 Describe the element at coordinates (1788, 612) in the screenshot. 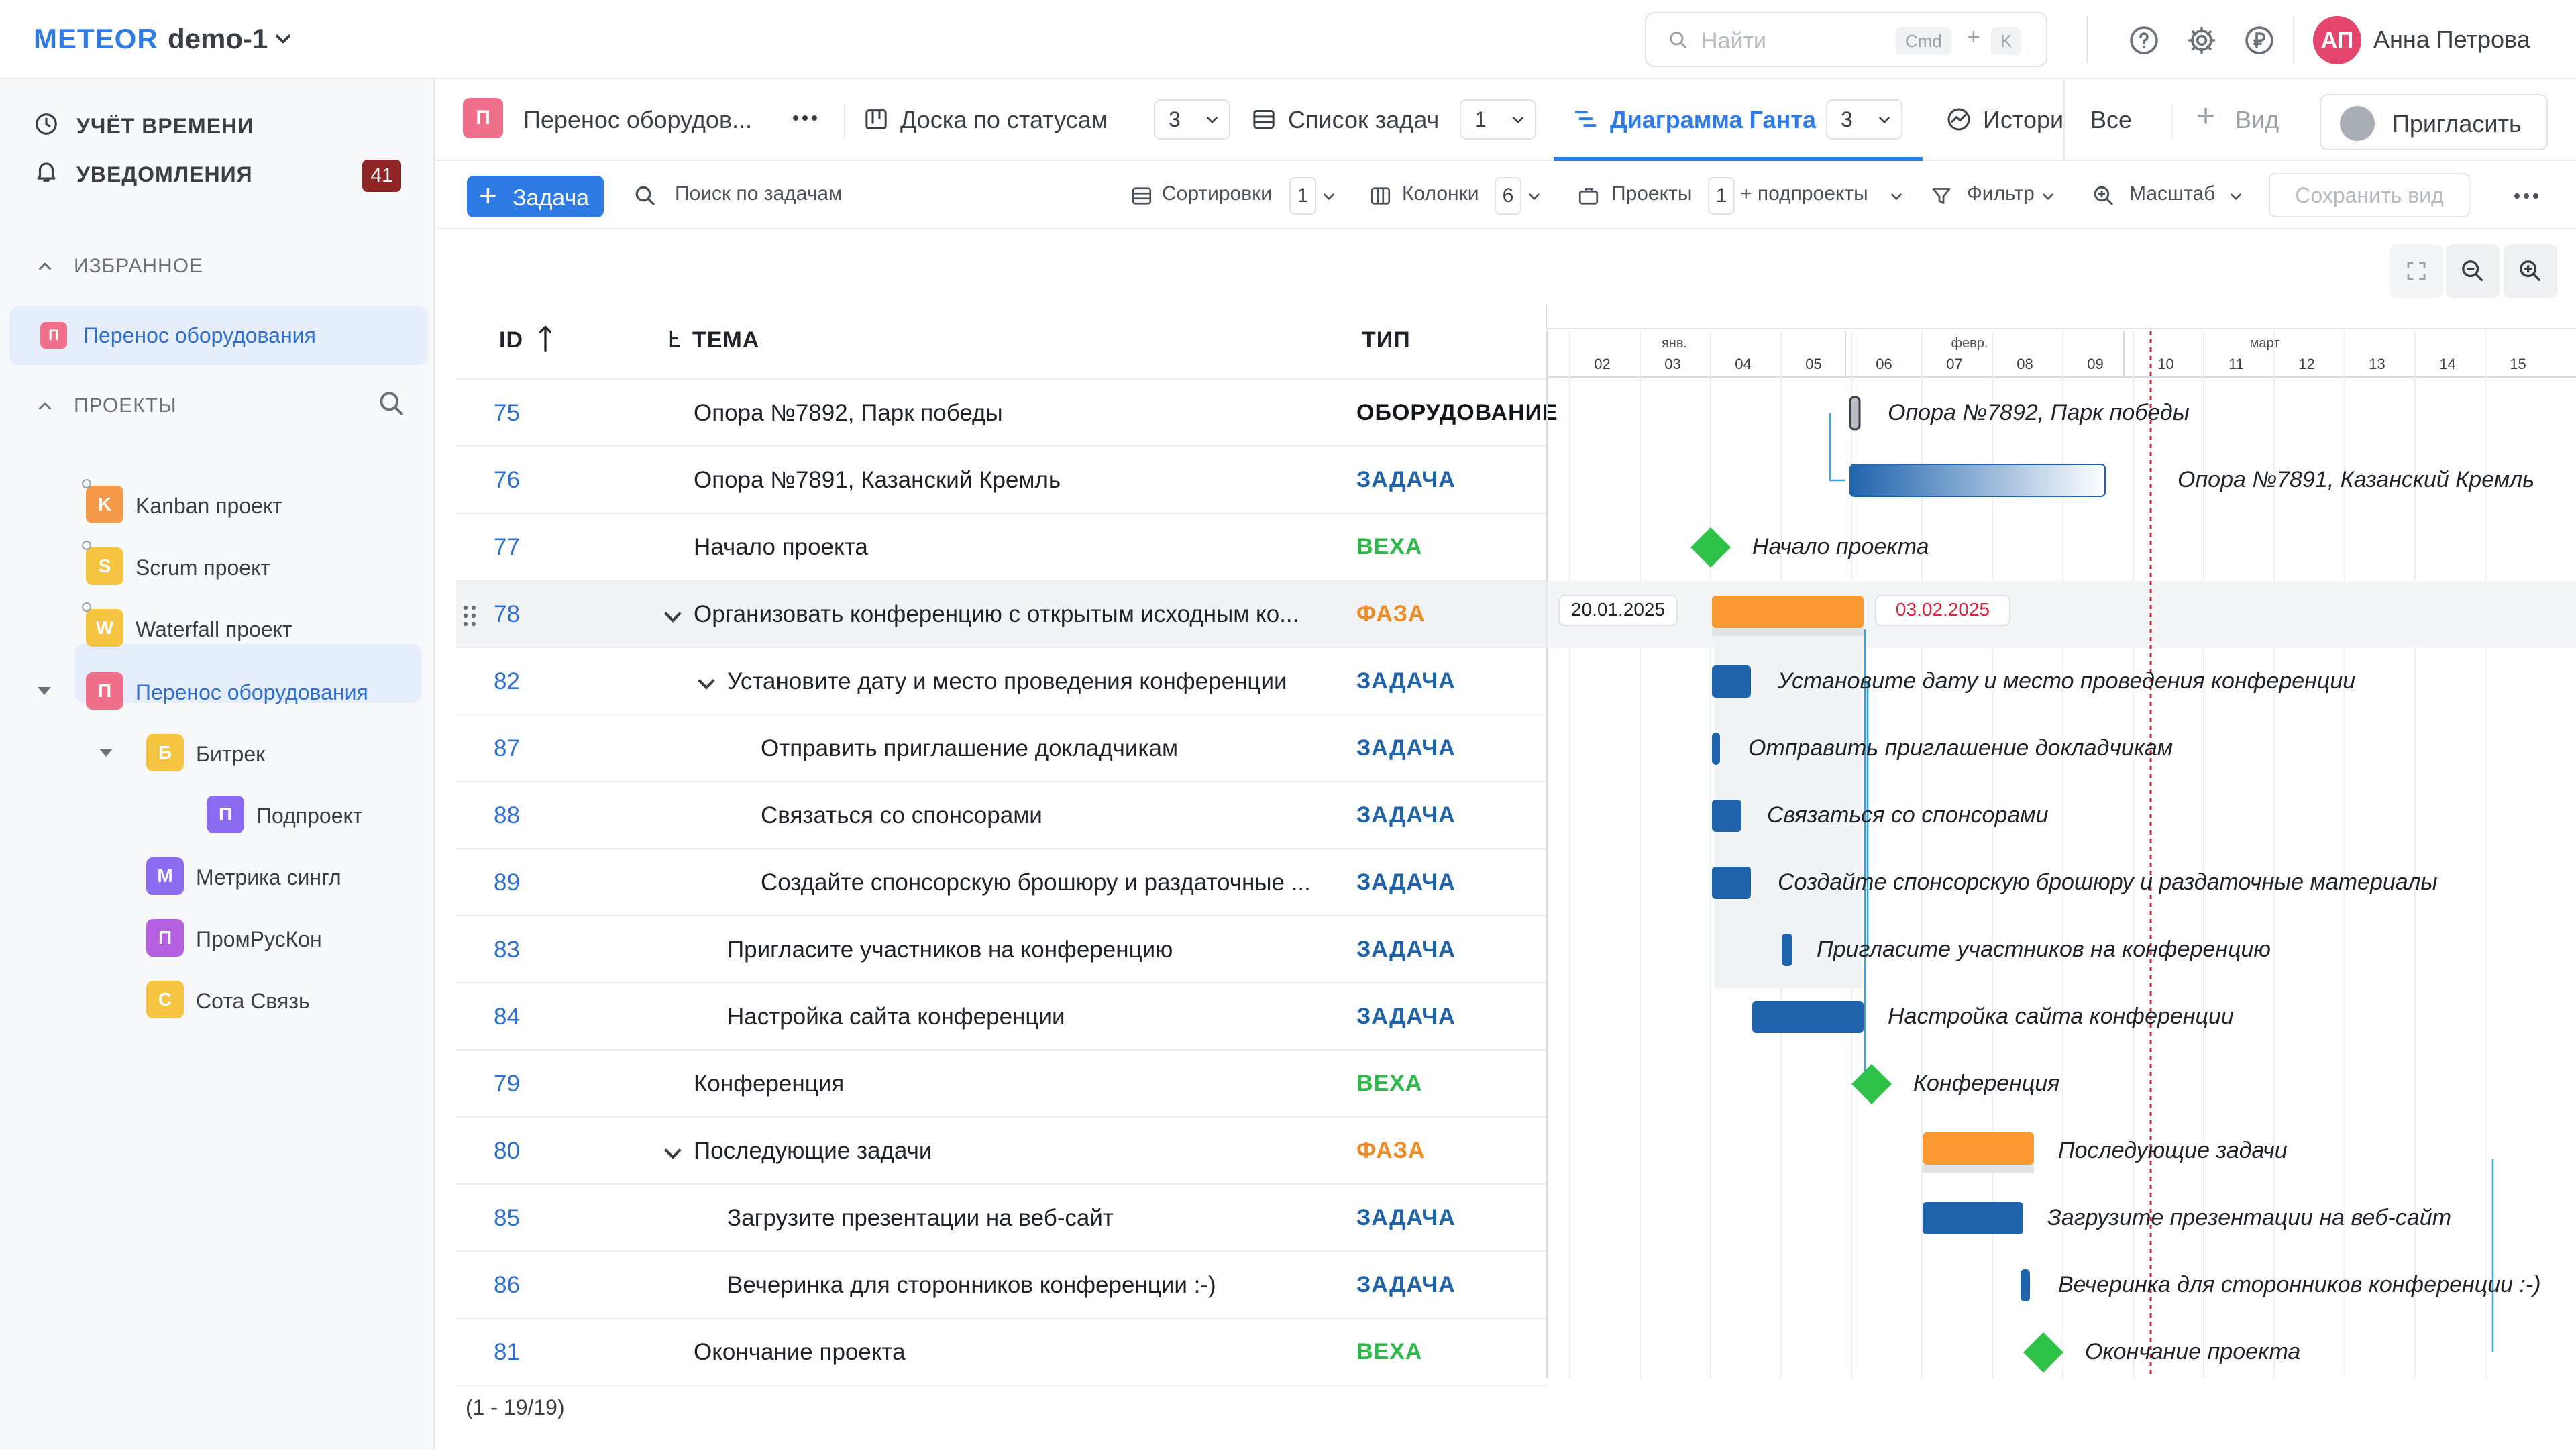

I see `phase-bar` at that location.